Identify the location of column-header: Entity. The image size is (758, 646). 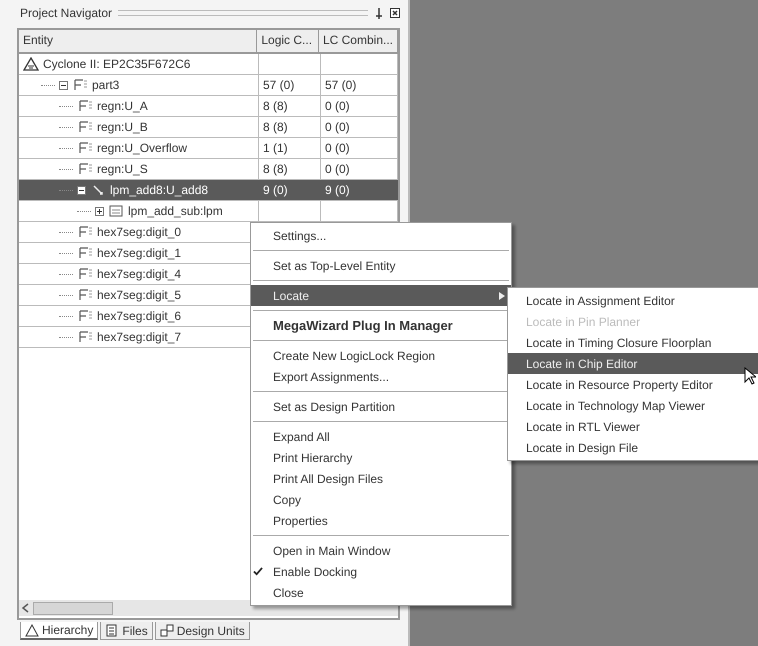
(138, 41).